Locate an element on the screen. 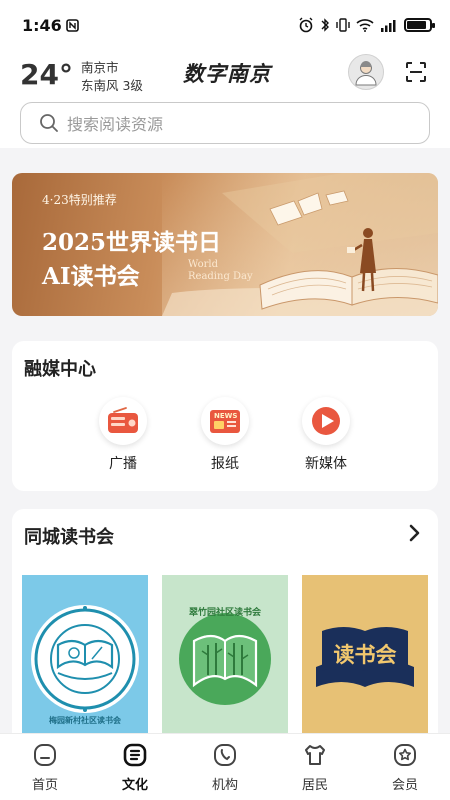  media-label-newspaper: 报纸 is located at coordinates (225, 464).